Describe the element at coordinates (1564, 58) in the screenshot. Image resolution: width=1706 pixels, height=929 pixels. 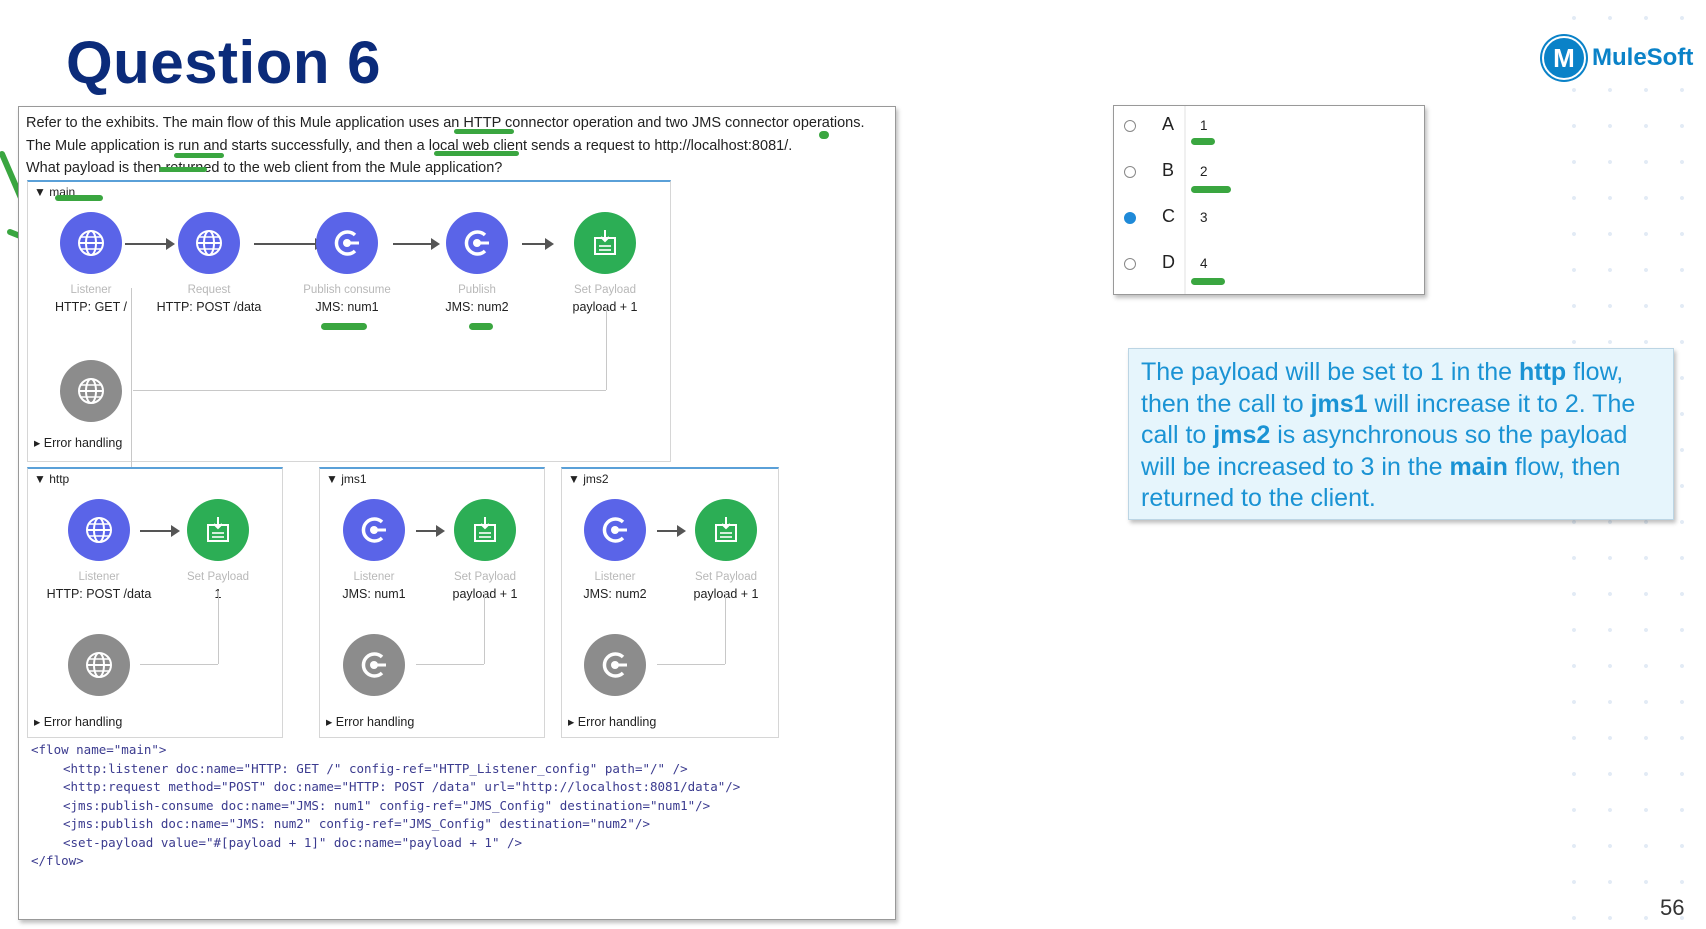
I see `mulesoft-logo-icon: M` at that location.